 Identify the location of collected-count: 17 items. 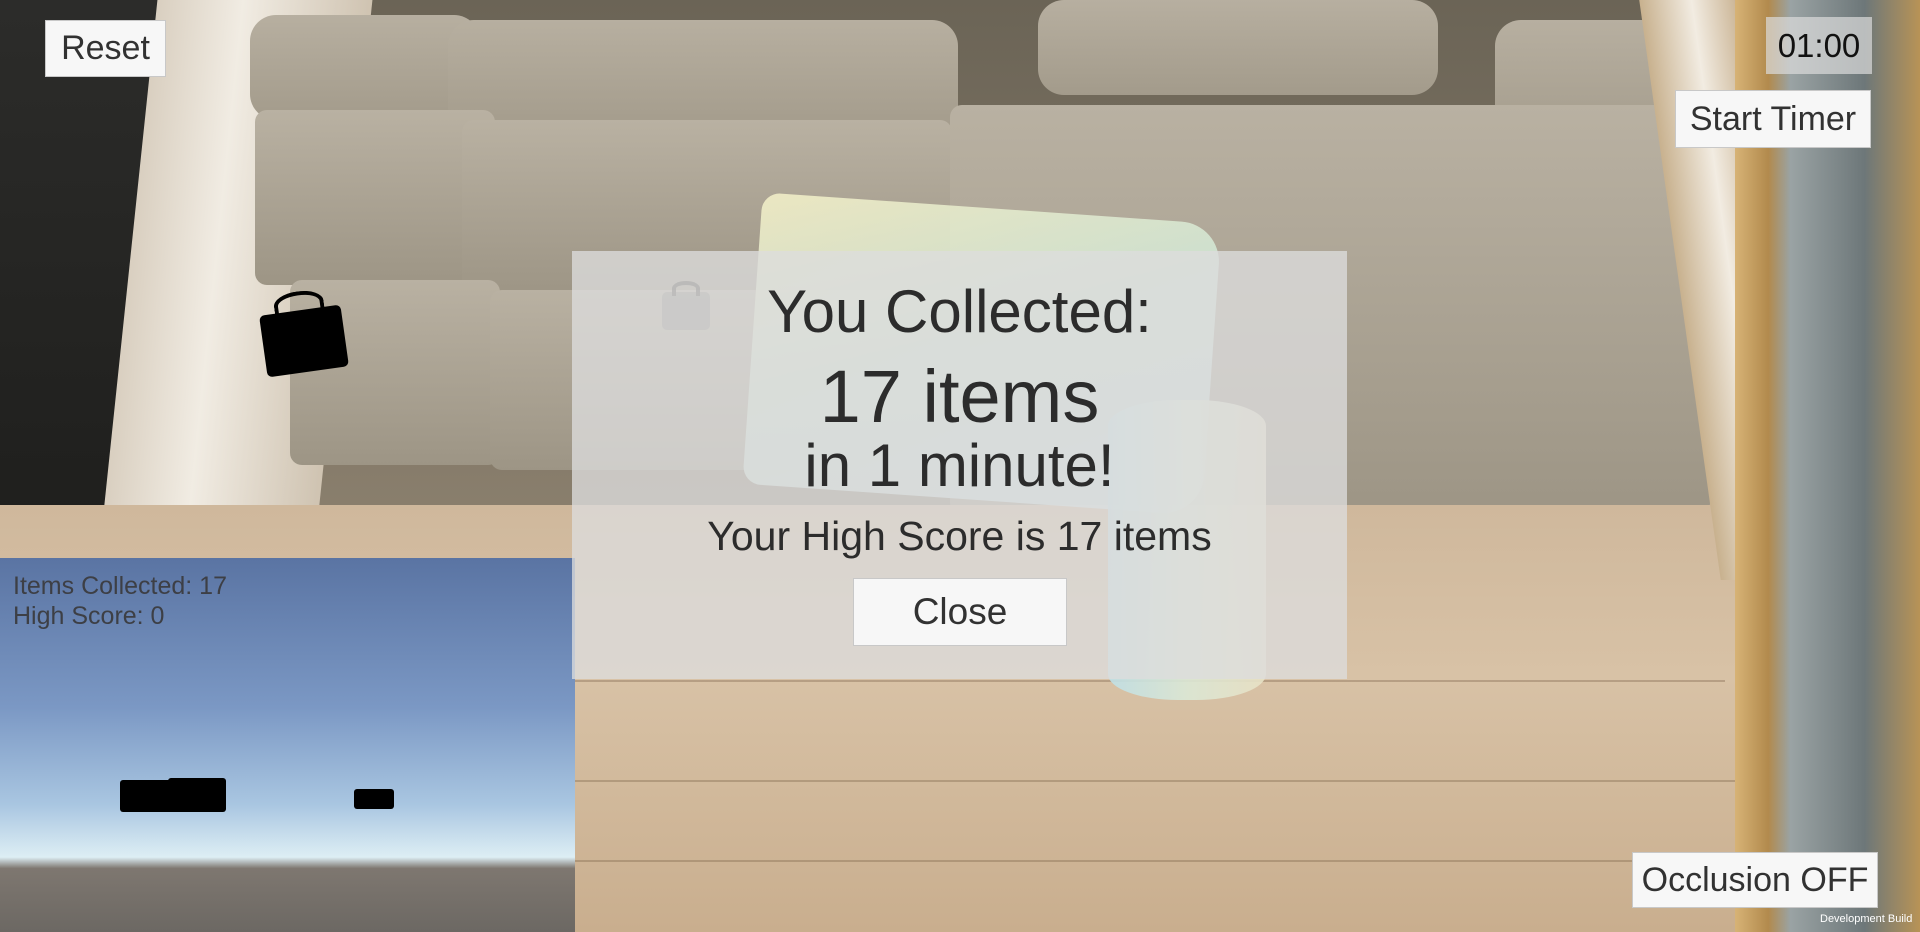
(959, 396).